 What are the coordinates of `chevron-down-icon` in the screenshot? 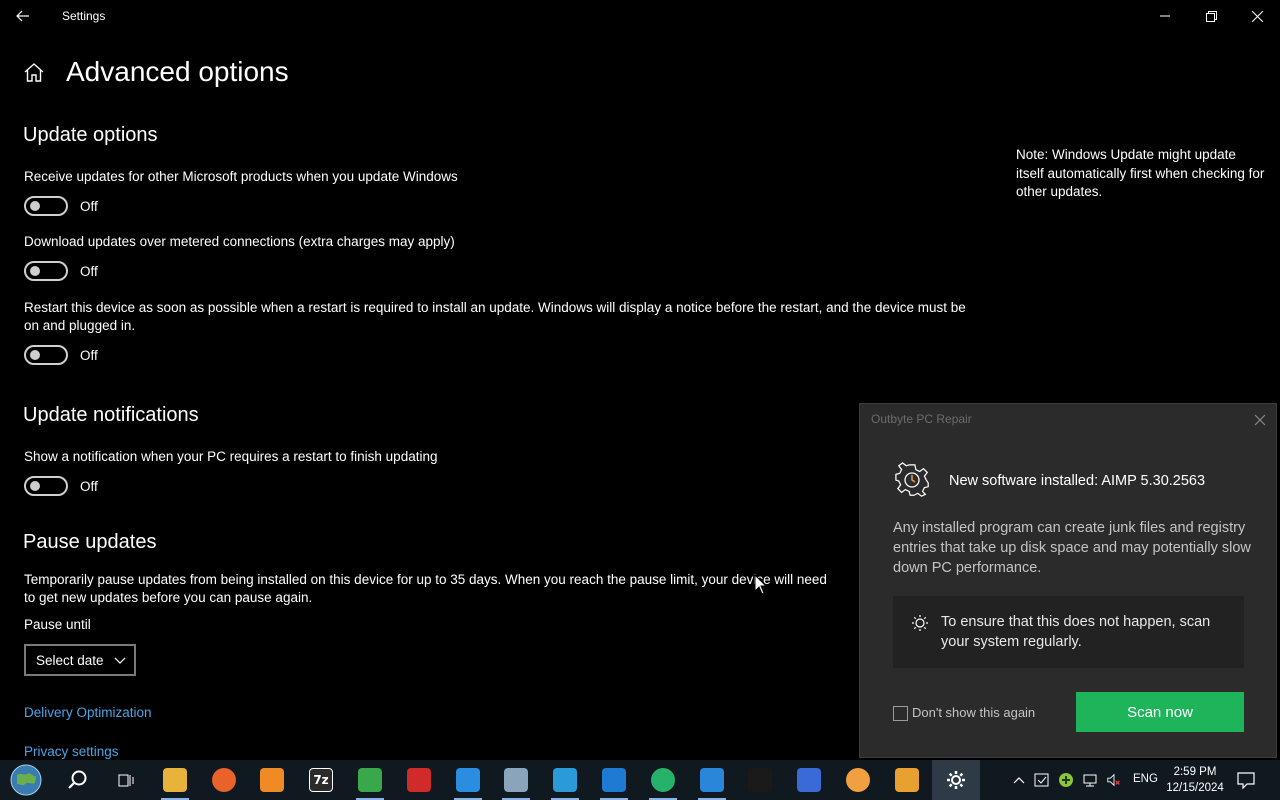 It's located at (120, 661).